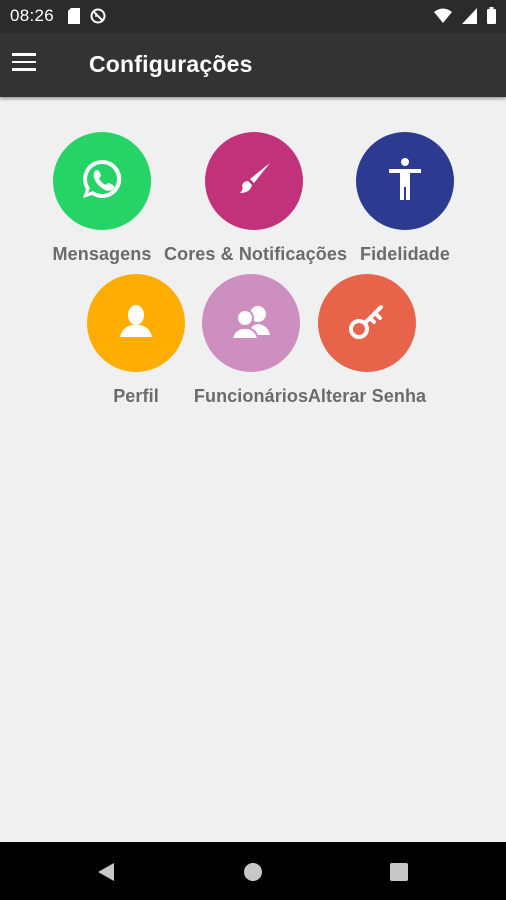  I want to click on do-not-disturb-icon, so click(98, 18).